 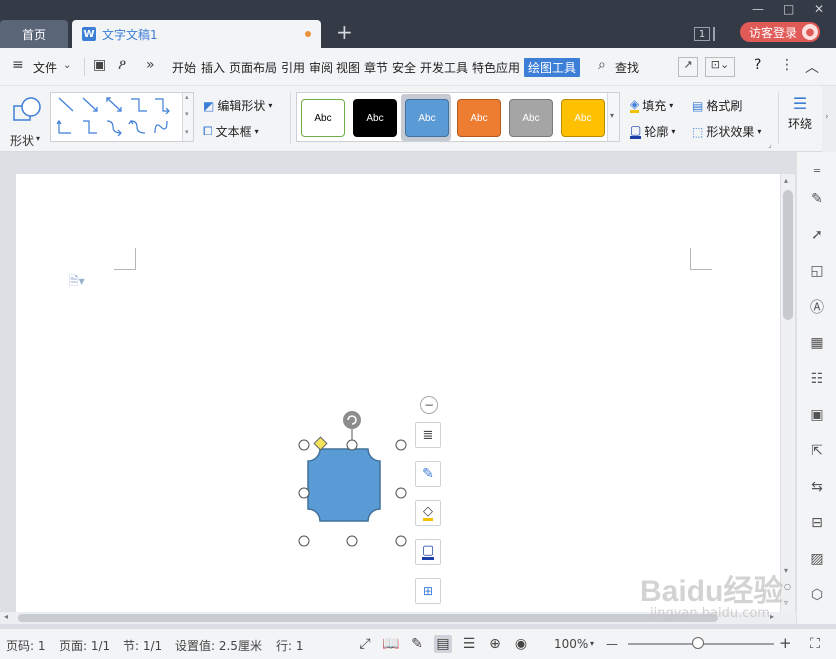 I want to click on pen-icon: ✎, so click(x=817, y=199).